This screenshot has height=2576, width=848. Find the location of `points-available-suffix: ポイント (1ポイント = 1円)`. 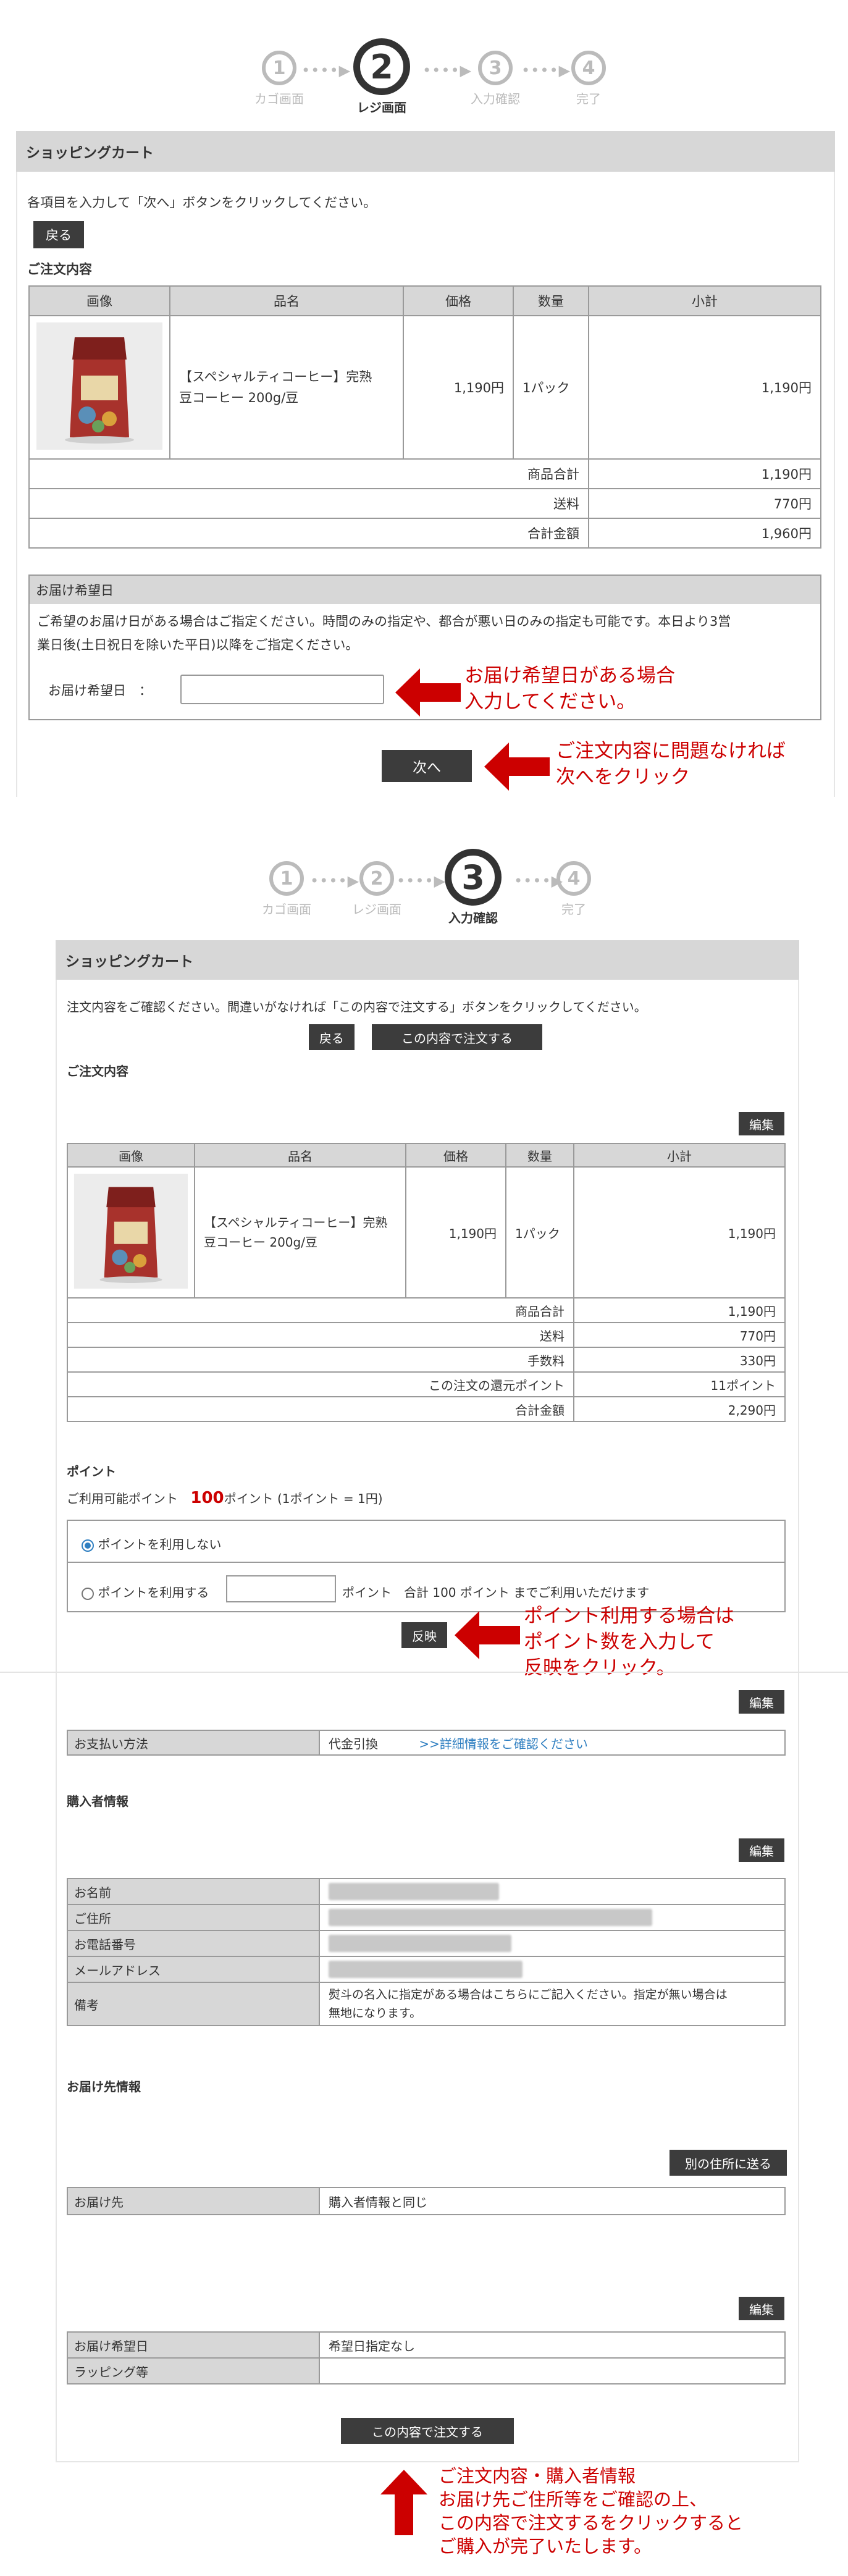

points-available-suffix: ポイント (1ポイント = 1円) is located at coordinates (303, 1498).